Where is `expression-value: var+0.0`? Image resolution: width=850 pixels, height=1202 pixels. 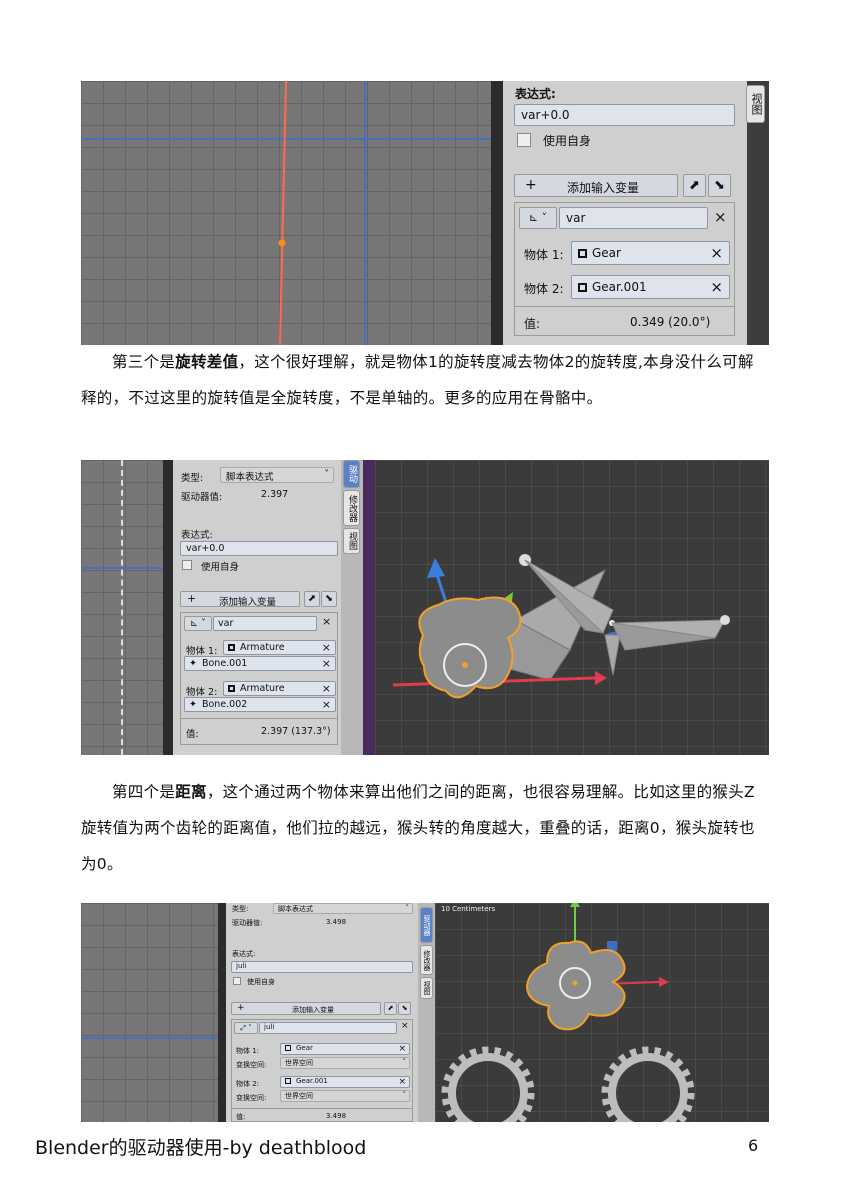 expression-value: var+0.0 is located at coordinates (545, 115).